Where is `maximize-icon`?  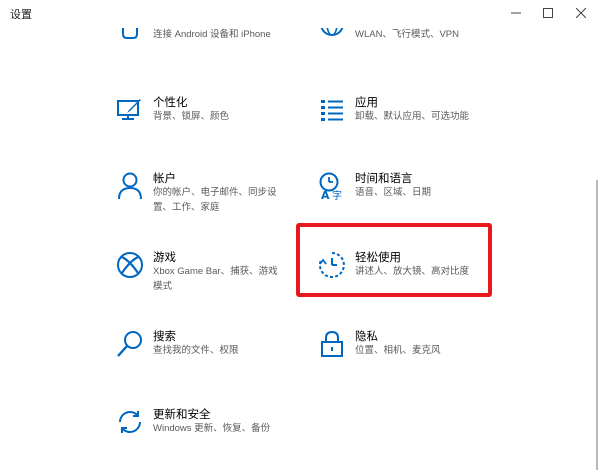
maximize-icon is located at coordinates (548, 13).